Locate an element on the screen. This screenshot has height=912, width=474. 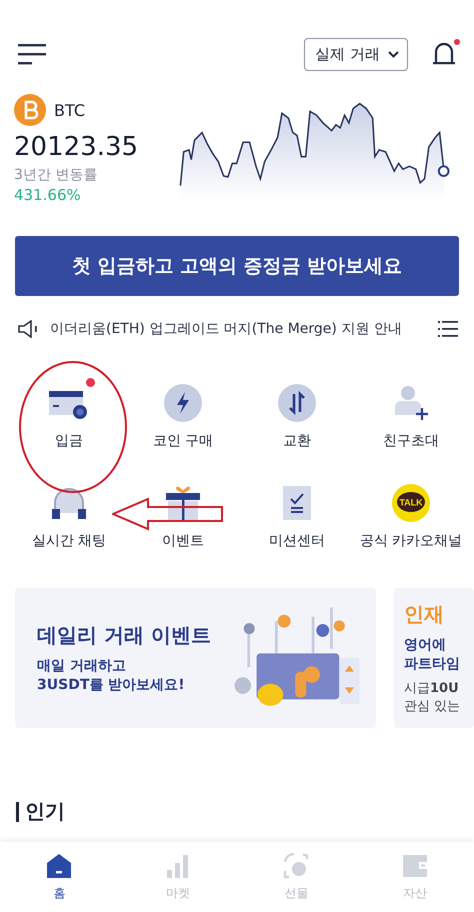
speaker-icon is located at coordinates (28, 329).